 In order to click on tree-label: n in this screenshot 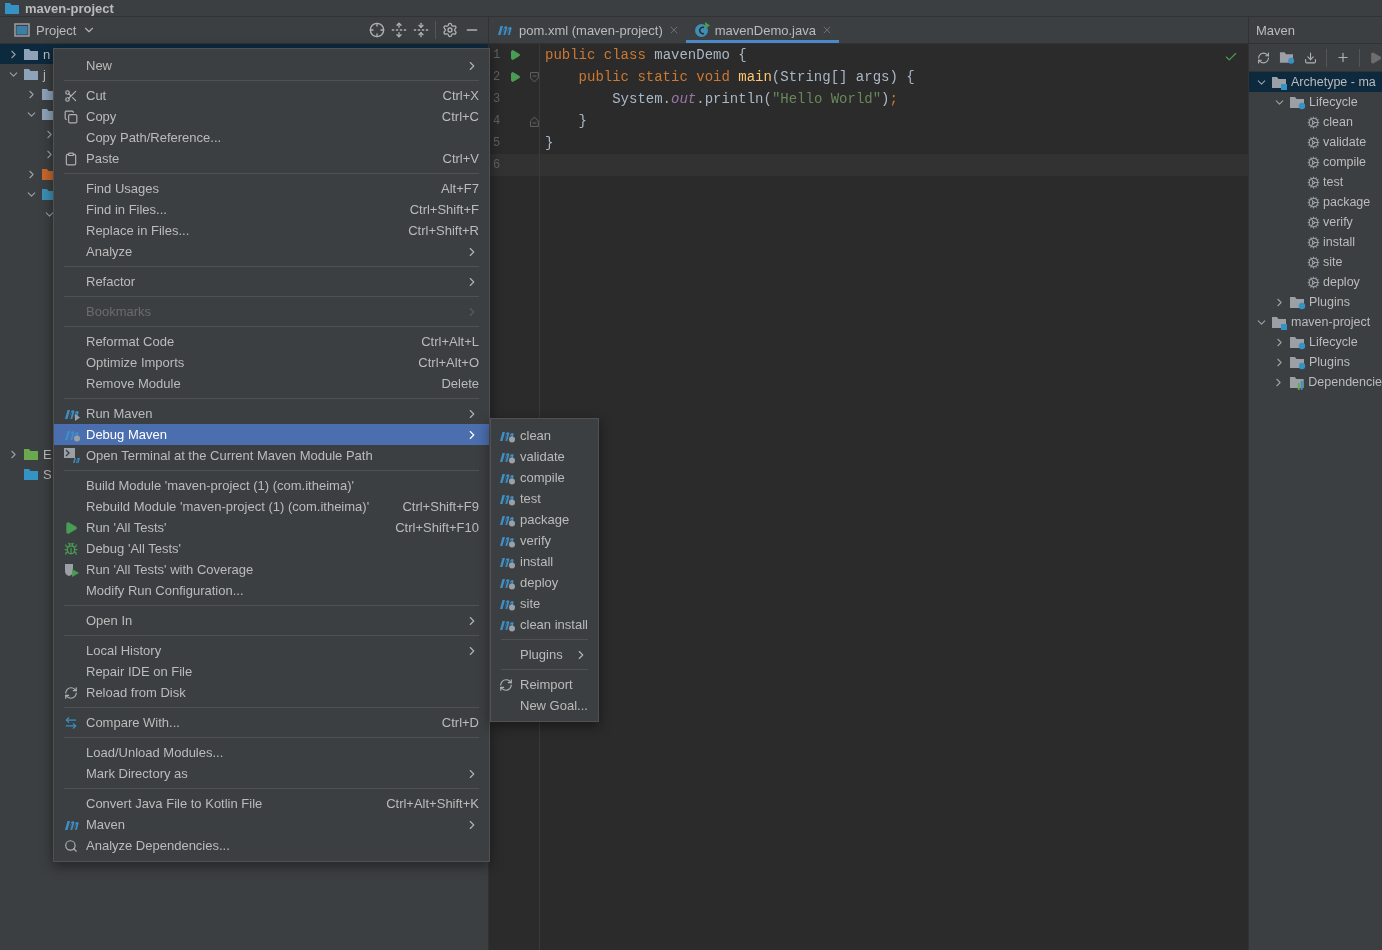, I will do `click(47, 54)`.